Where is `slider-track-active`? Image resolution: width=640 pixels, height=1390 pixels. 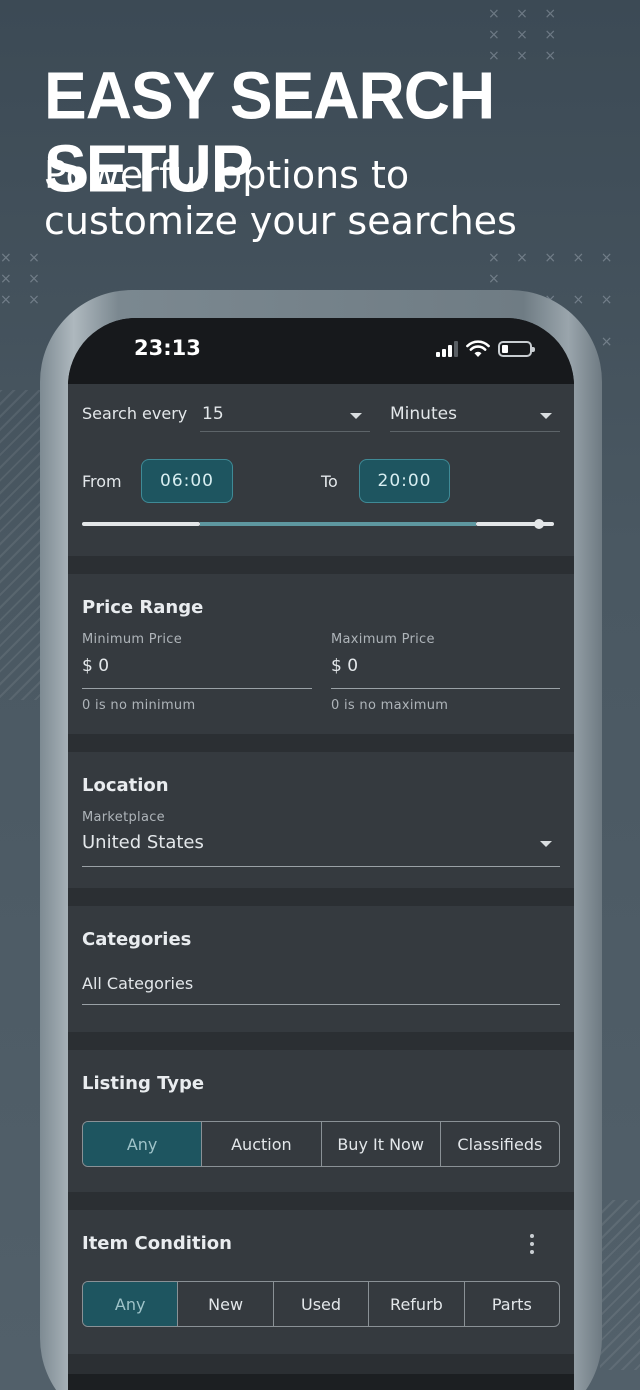
slider-track-active is located at coordinates (338, 524).